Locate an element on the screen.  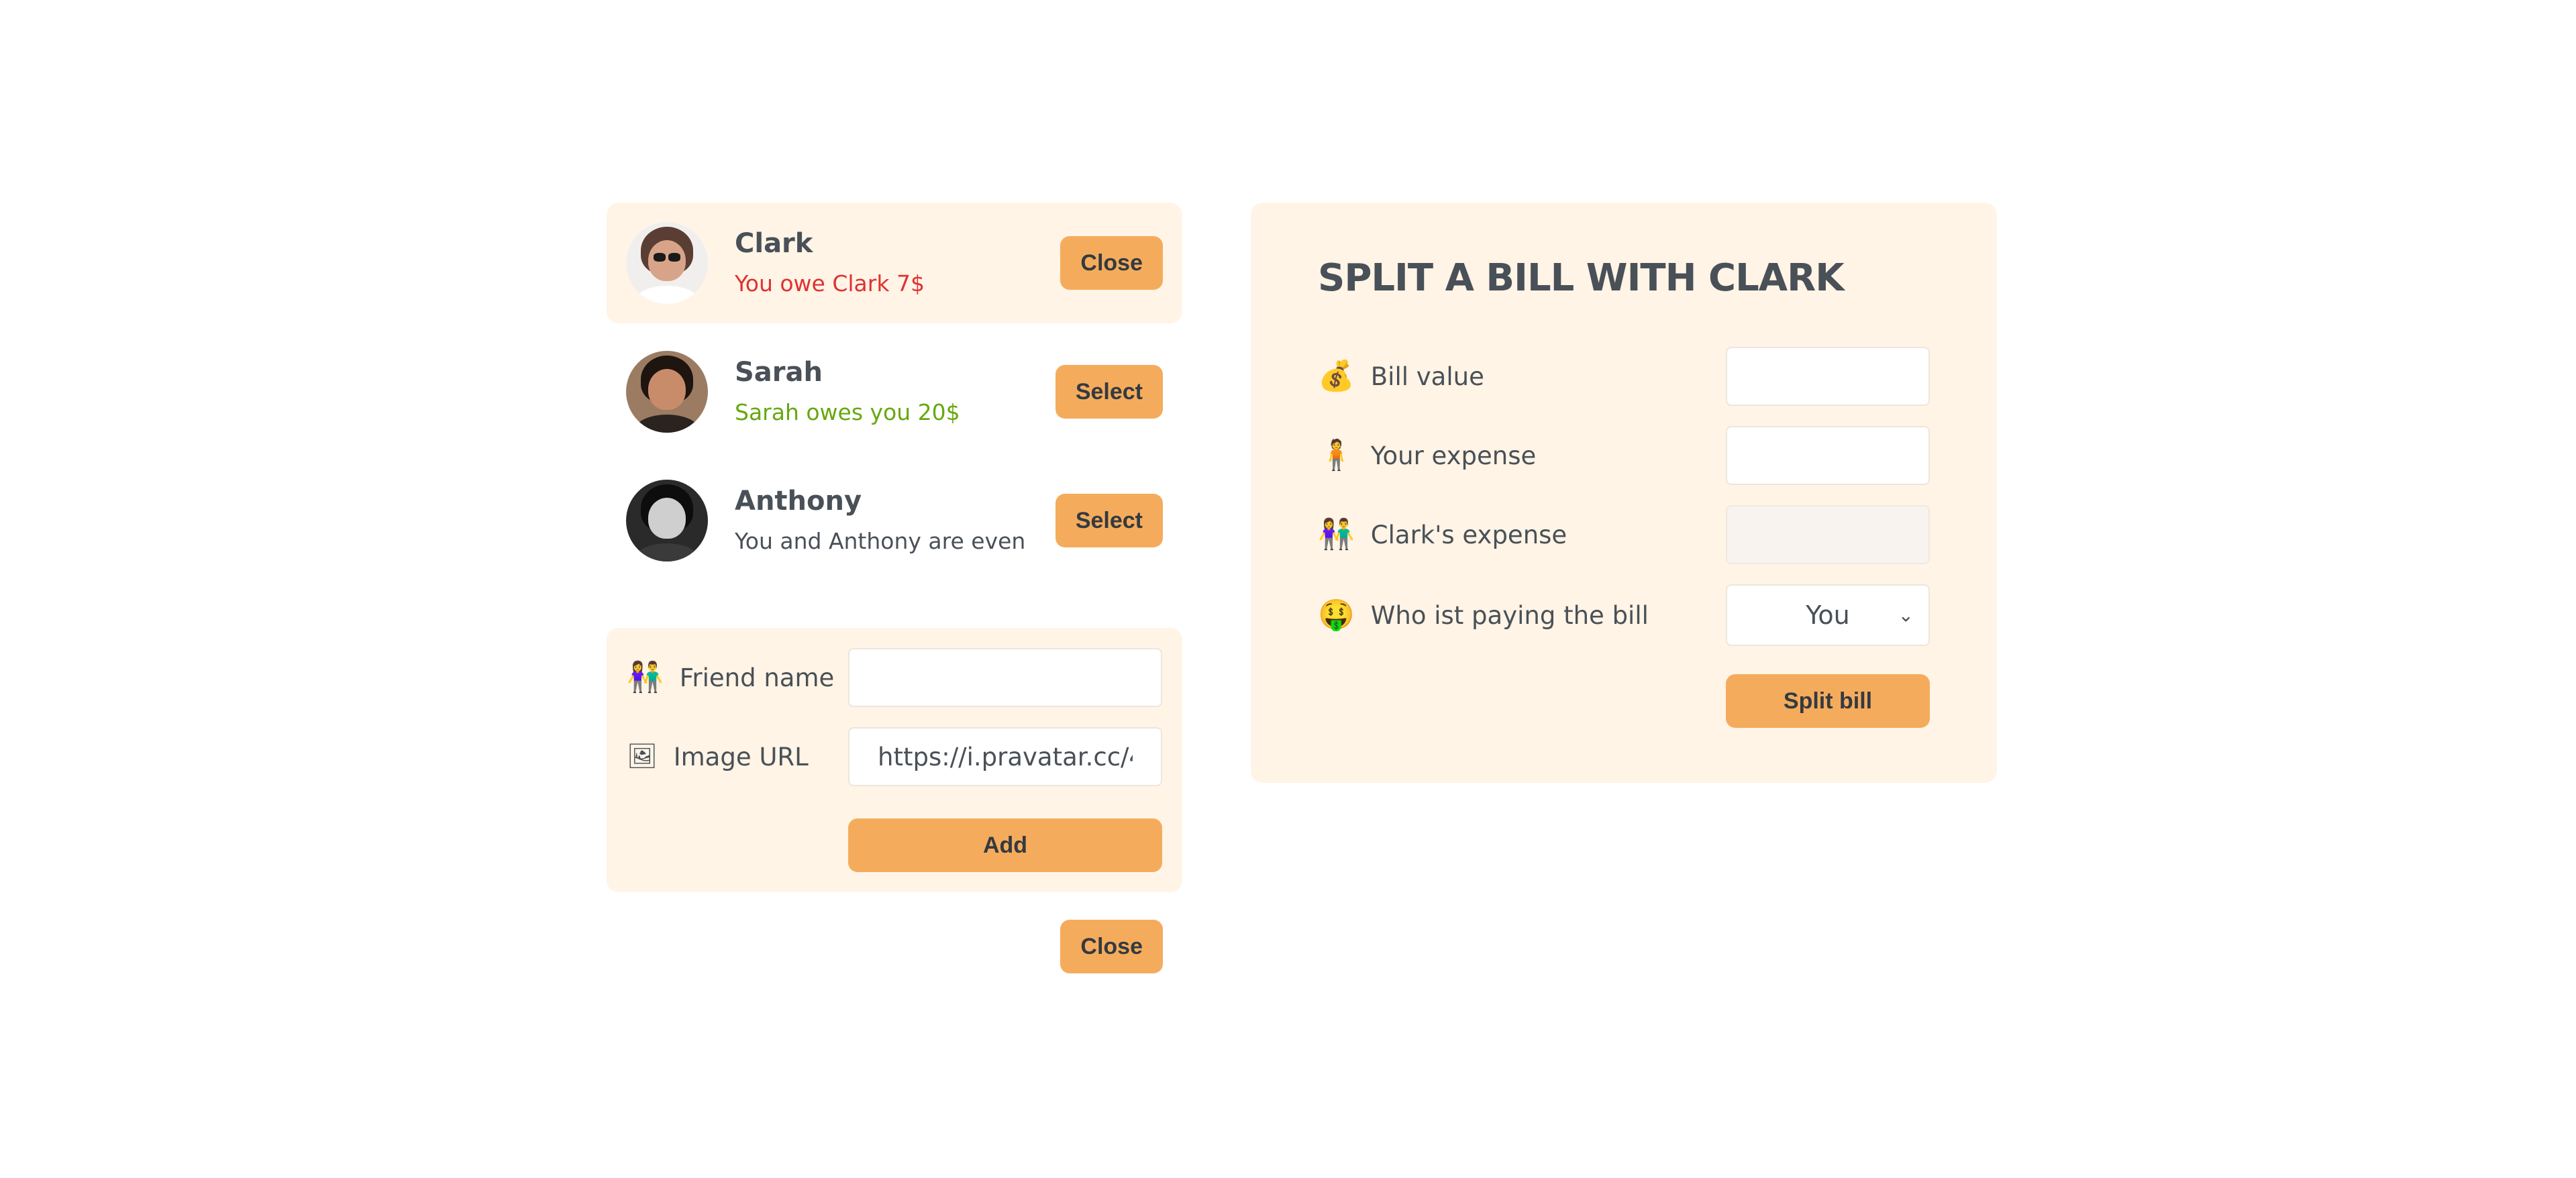
friend-name-label: 👫 Friend name is located at coordinates (737, 678).